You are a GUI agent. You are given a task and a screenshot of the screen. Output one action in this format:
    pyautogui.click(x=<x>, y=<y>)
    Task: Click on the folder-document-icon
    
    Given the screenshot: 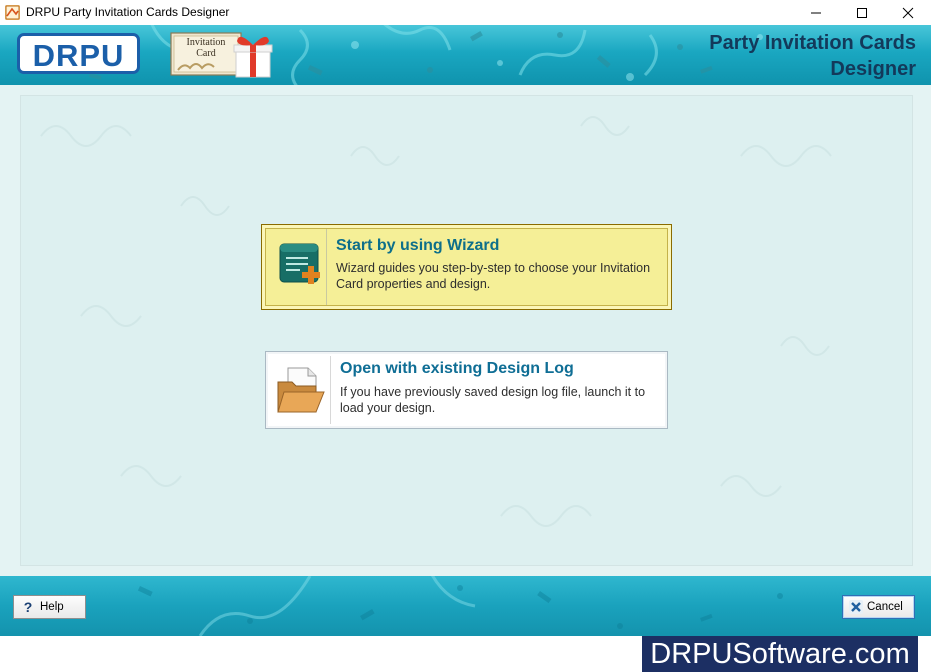 What is the action you would take?
    pyautogui.click(x=301, y=390)
    